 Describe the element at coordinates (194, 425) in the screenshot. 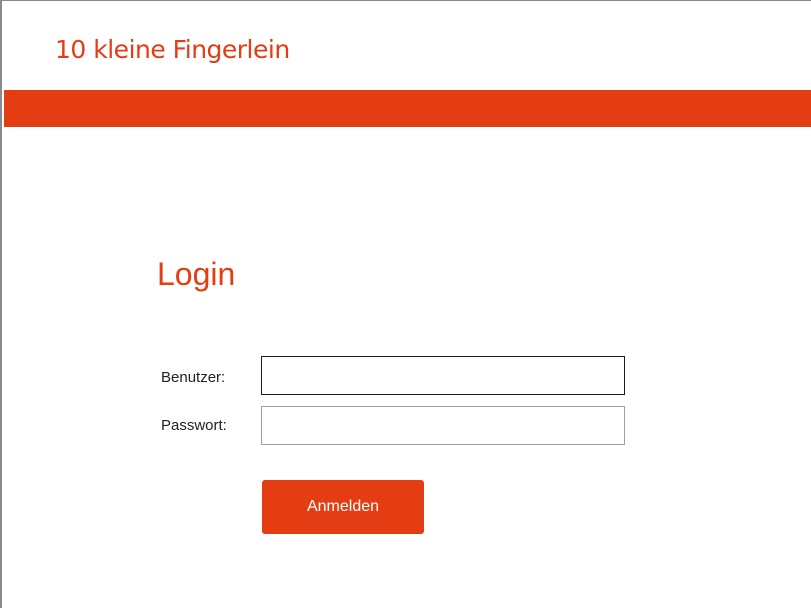

I see `password-label: Passwort:` at that location.